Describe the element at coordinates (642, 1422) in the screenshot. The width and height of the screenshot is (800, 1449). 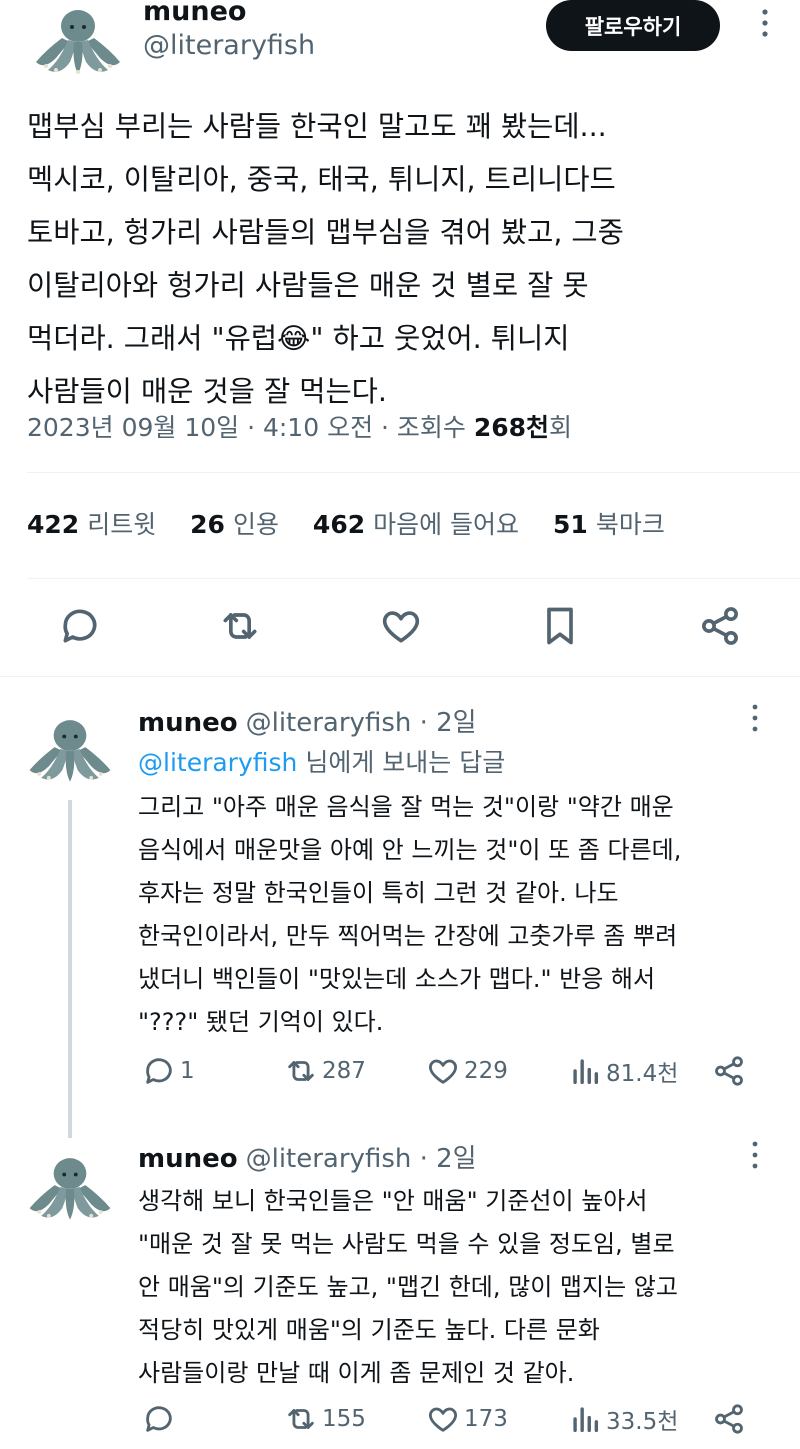
I see `view-count: 33.5천` at that location.